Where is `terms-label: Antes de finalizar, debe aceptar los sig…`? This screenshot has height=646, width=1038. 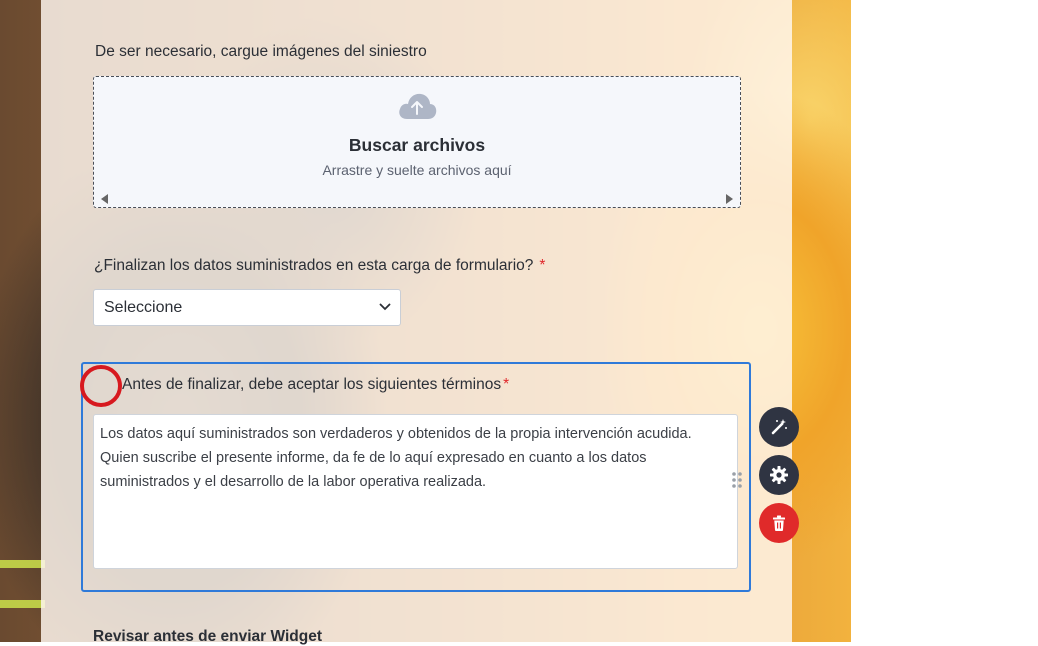
terms-label: Antes de finalizar, debe aceptar los sig… is located at coordinates (315, 385).